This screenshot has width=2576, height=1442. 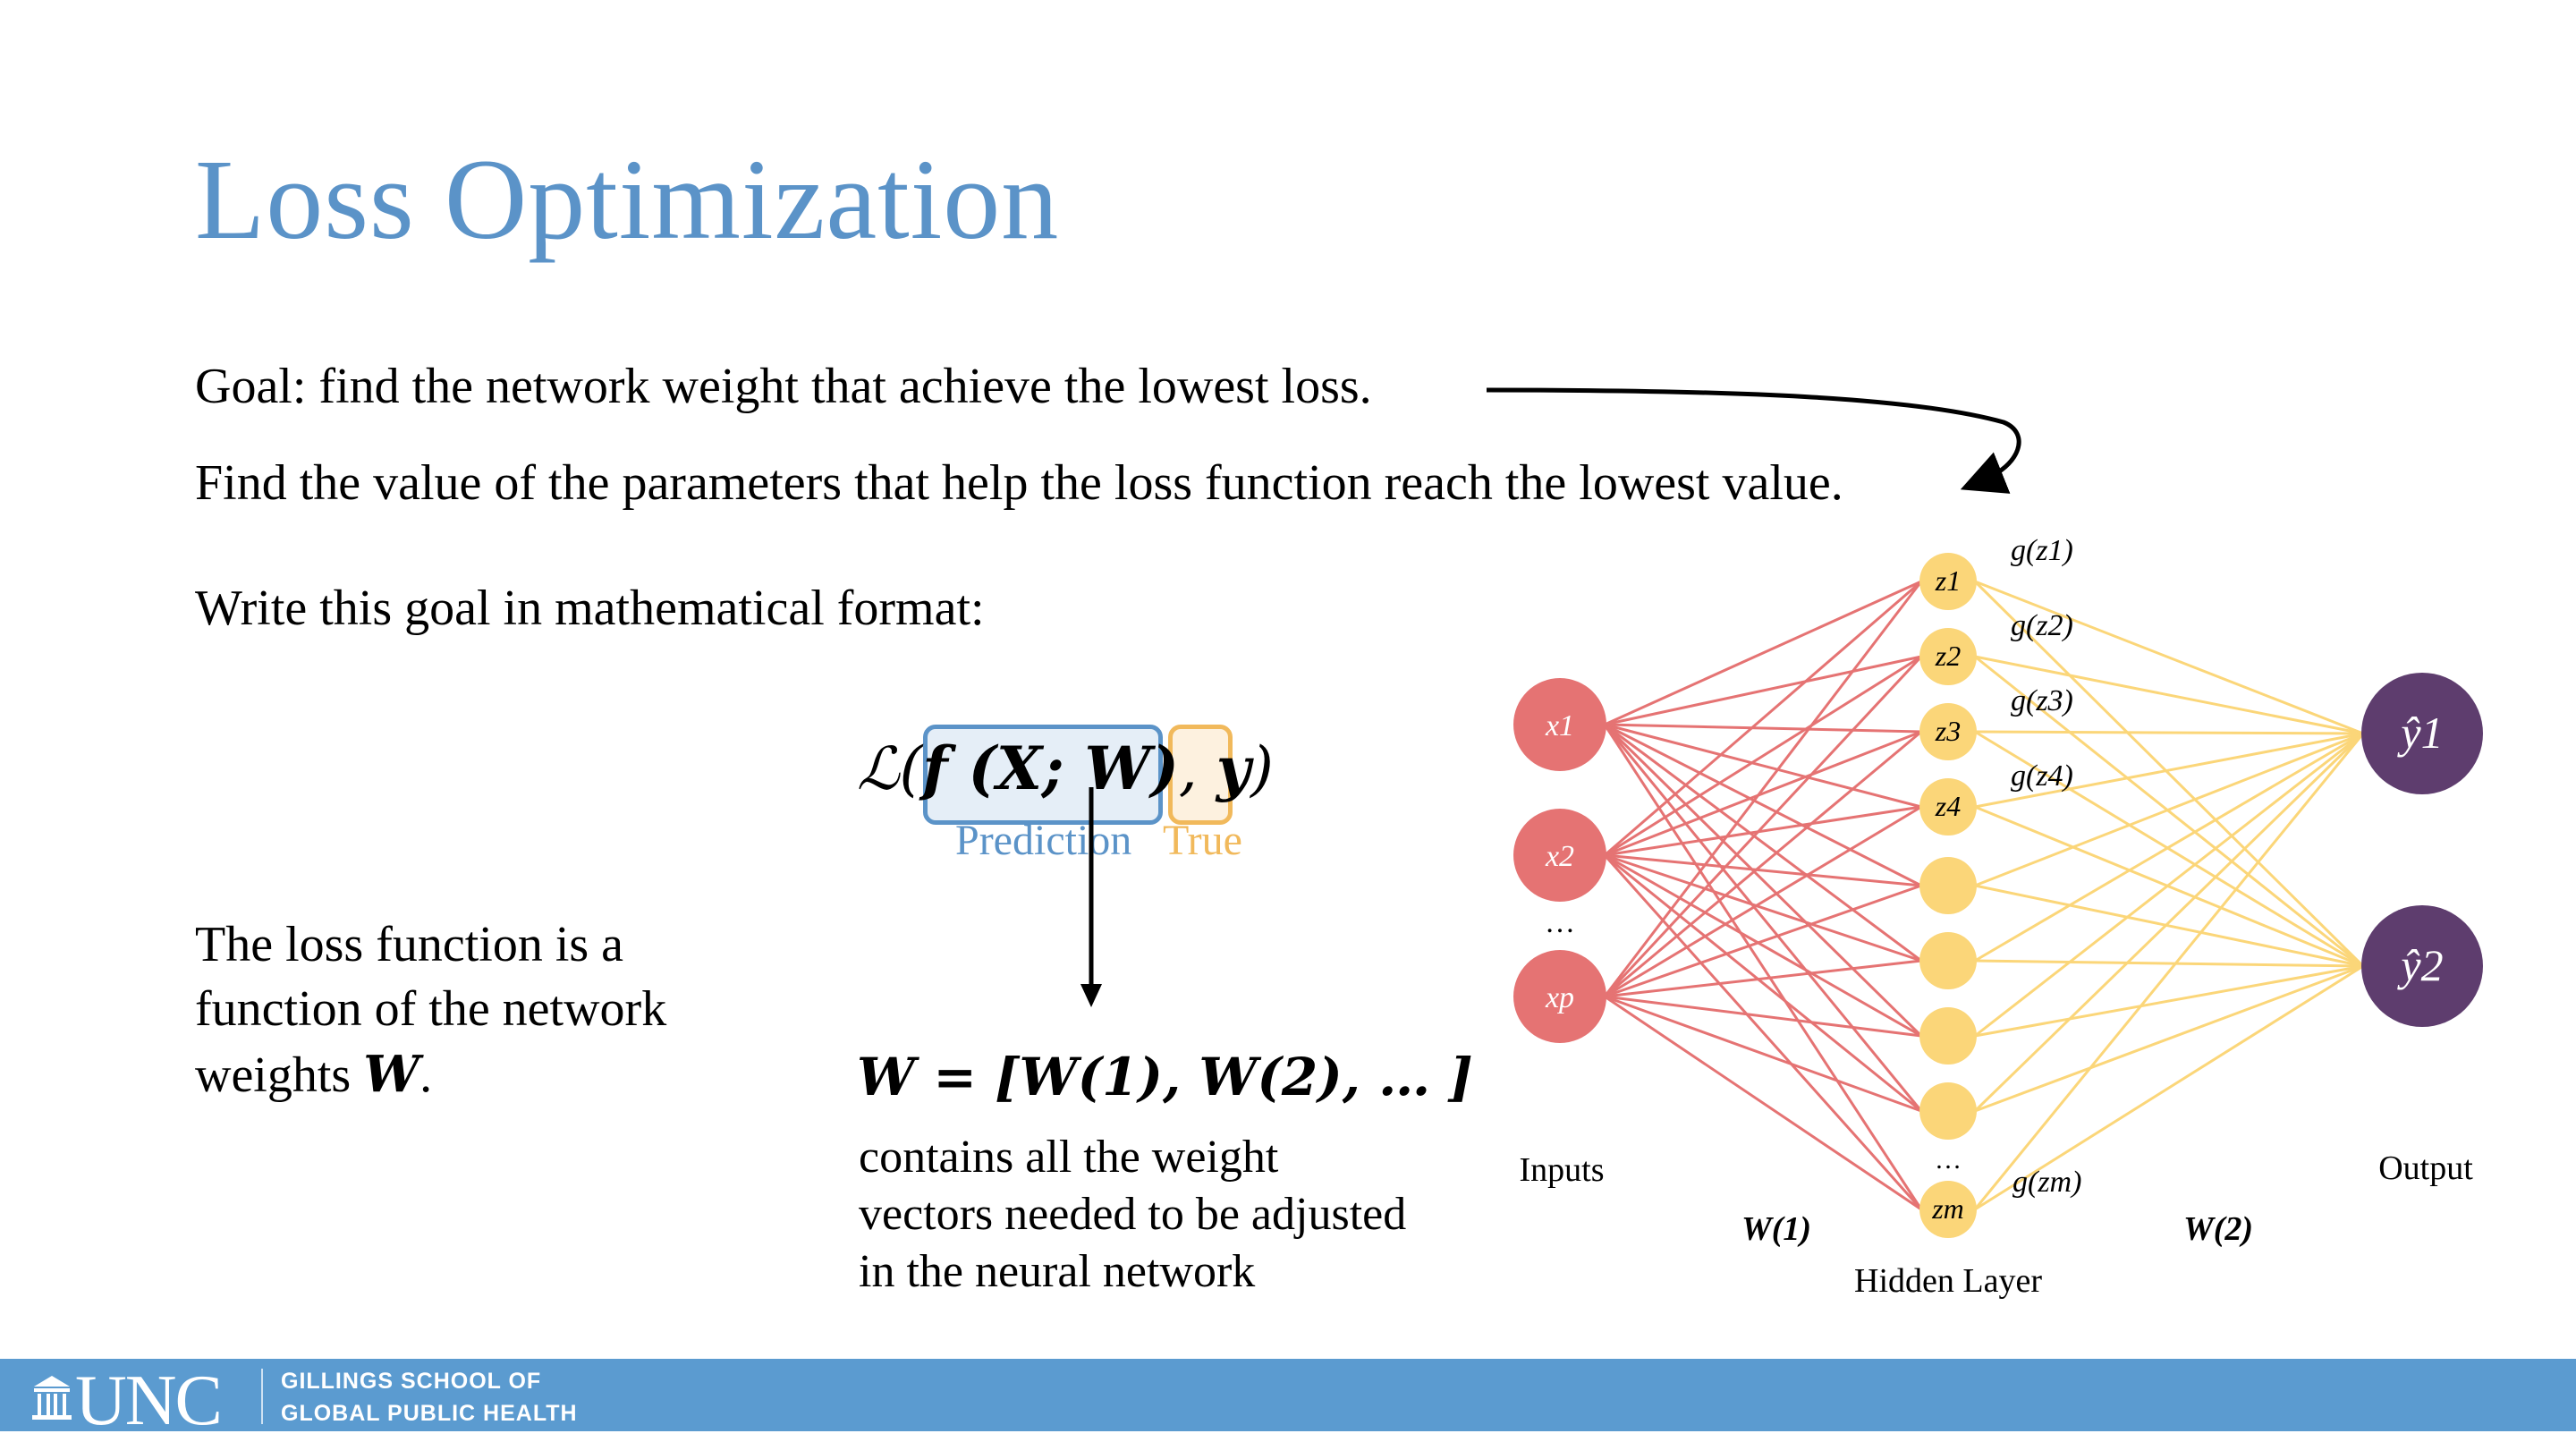 What do you see at coordinates (1562, 1170) in the screenshot?
I see `inputs-label: Inputs` at bounding box center [1562, 1170].